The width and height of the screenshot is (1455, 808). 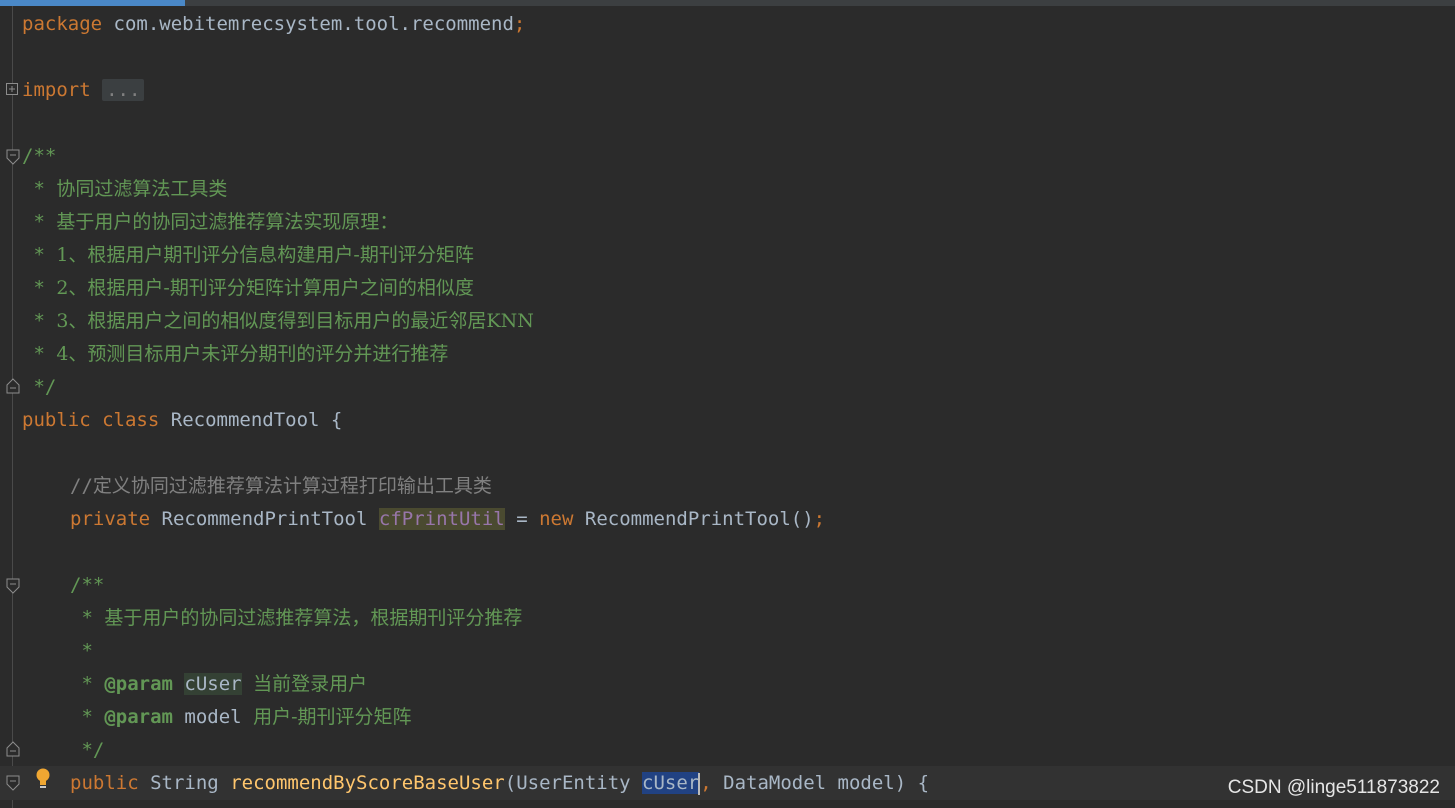 What do you see at coordinates (313, 24) in the screenshot?
I see `package-name: com.webitemrecsystem.tool.recommend` at bounding box center [313, 24].